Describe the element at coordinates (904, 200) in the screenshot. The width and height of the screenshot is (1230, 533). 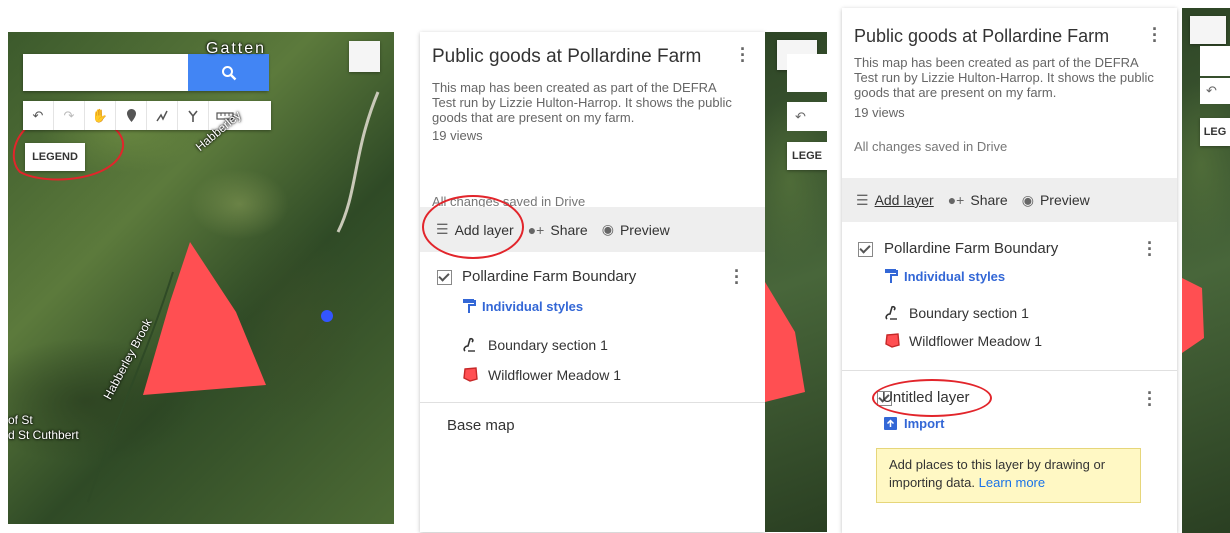
I see `add-layer-label: Add layer` at that location.